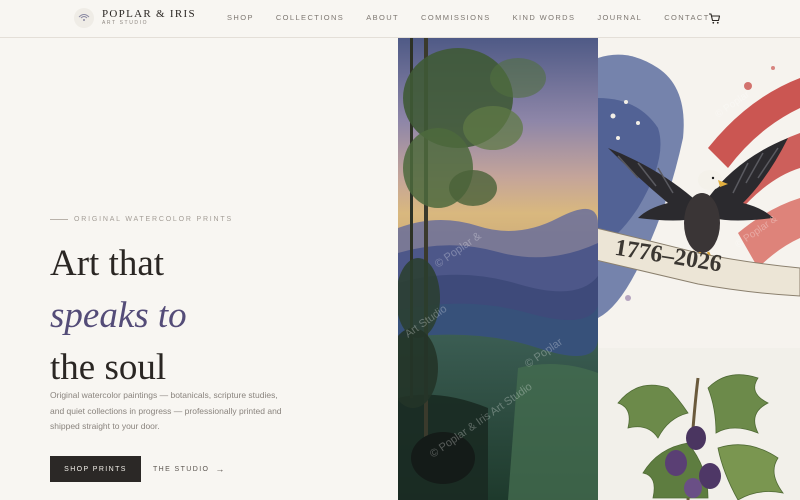  I want to click on nav-item-about: ABOUT, so click(382, 17).